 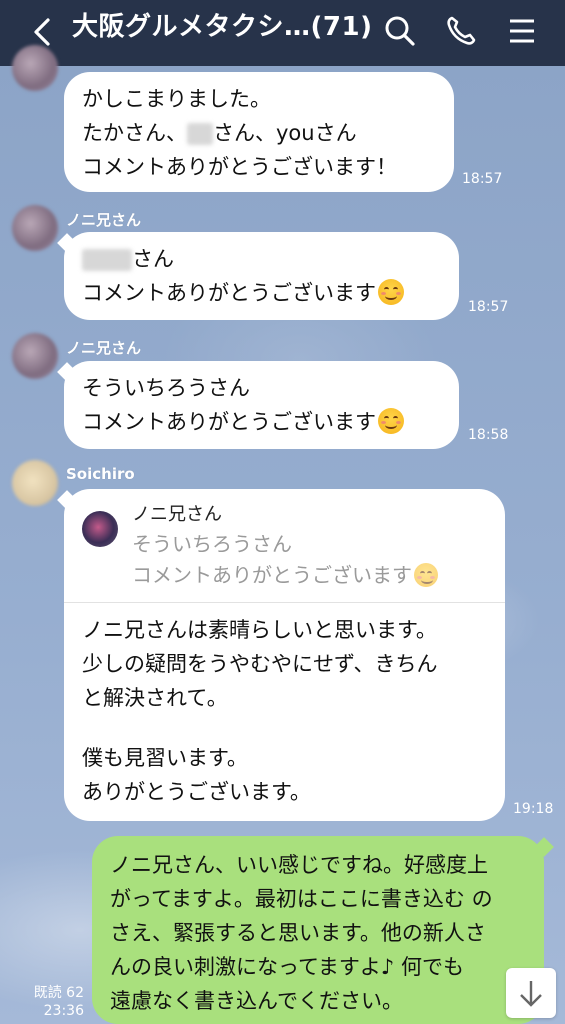 I want to click on message-text: コメントありがとうございます！, so click(x=239, y=167).